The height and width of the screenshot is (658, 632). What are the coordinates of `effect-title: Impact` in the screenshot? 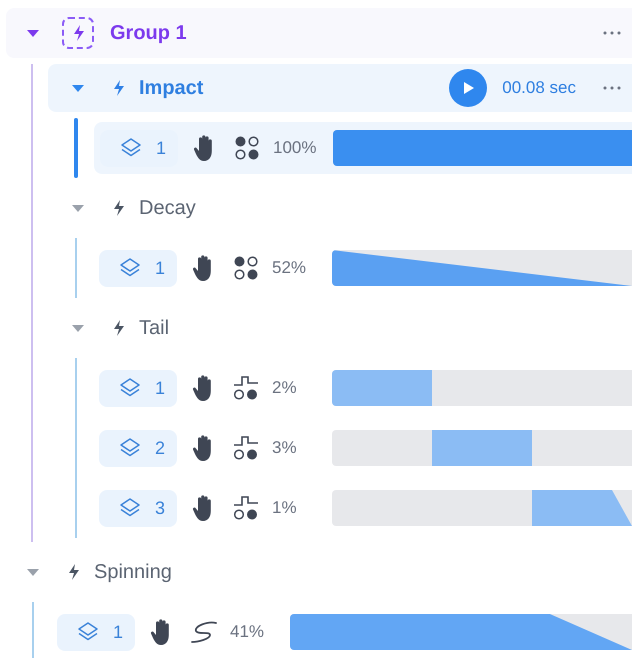 It's located at (171, 88).